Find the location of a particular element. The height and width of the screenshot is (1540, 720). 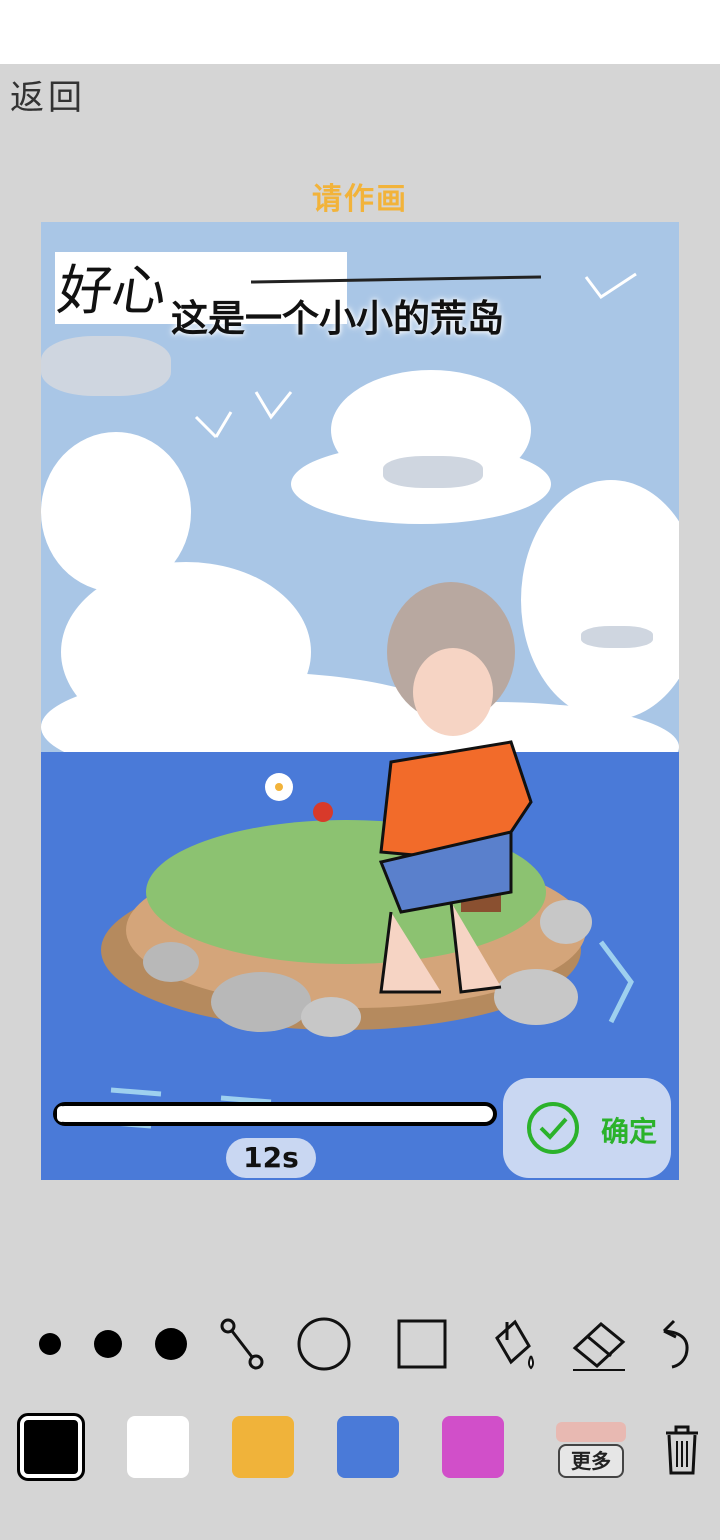

undo-icon is located at coordinates (675, 1344).